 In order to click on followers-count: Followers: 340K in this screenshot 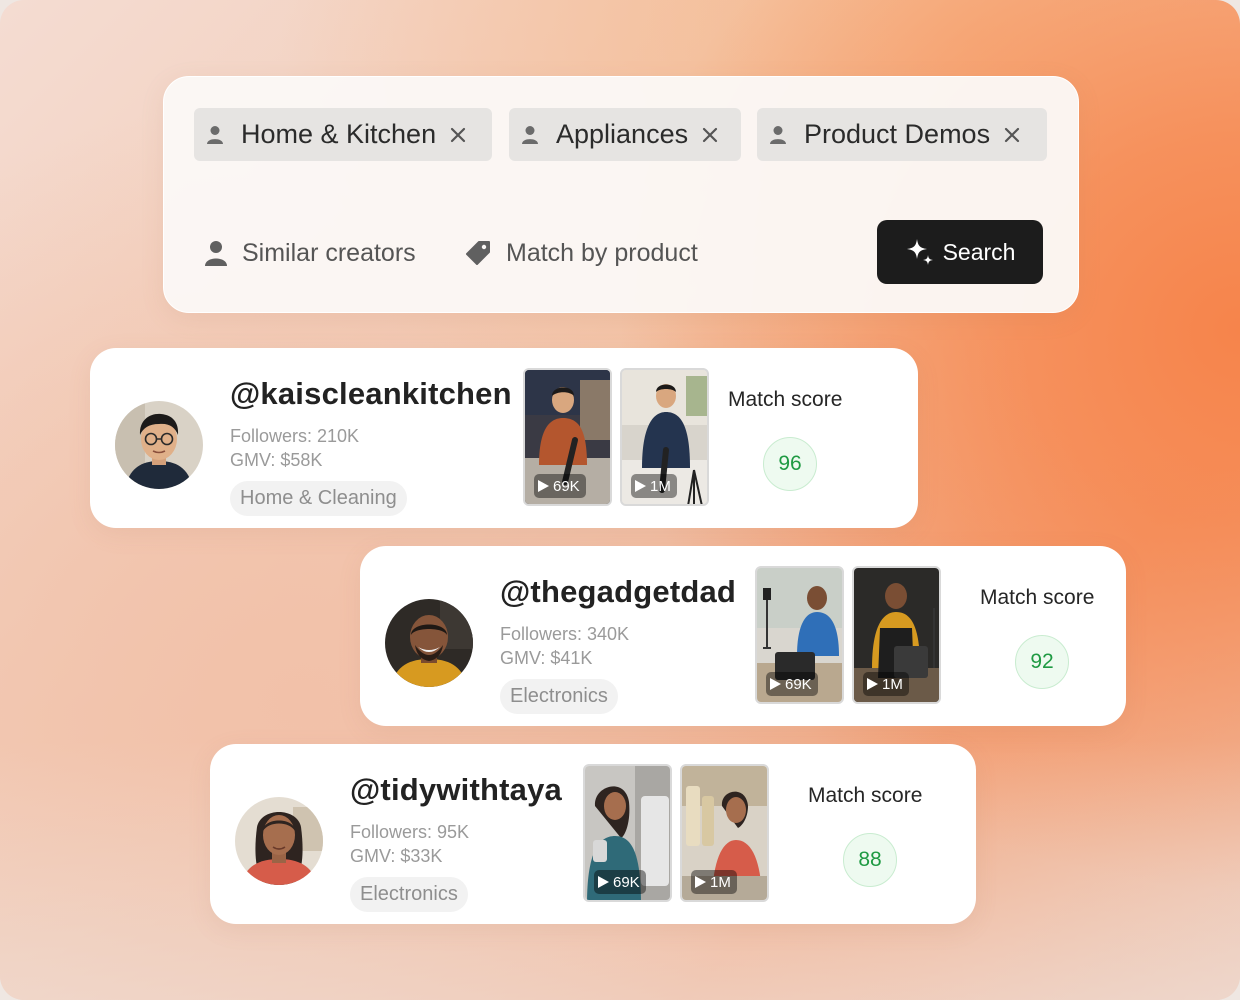, I will do `click(565, 634)`.